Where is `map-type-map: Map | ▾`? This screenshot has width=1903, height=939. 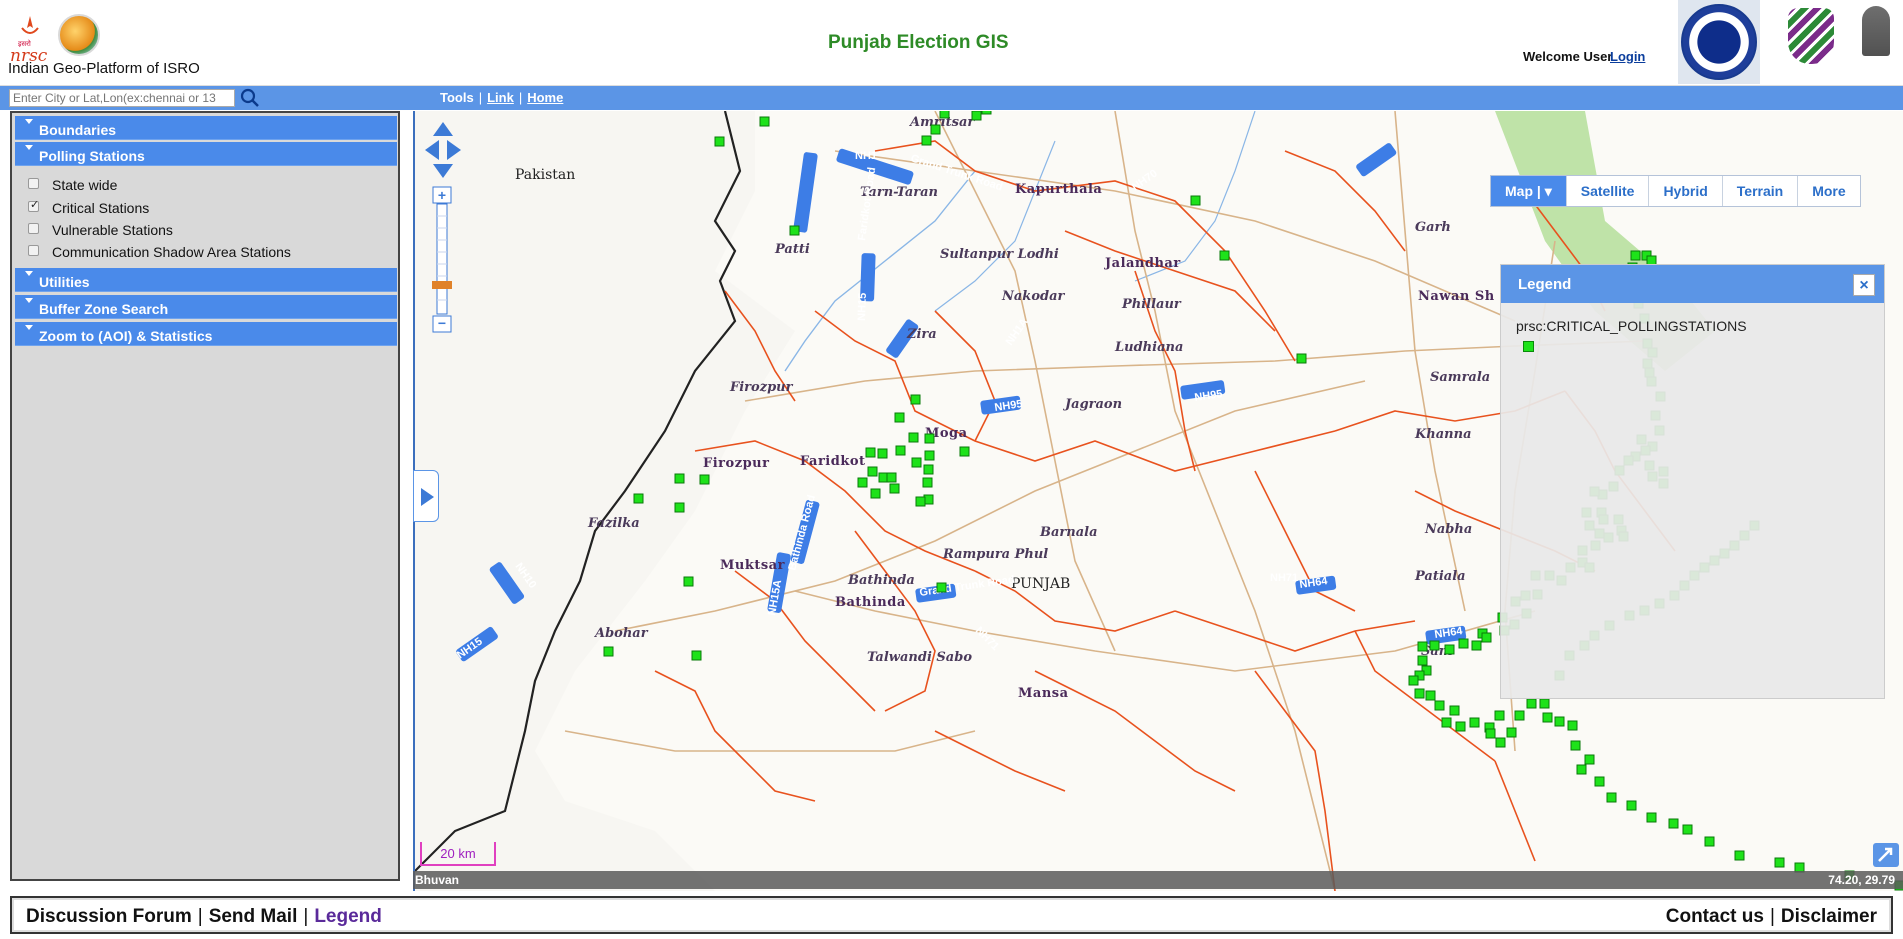 map-type-map: Map | ▾ is located at coordinates (1529, 191).